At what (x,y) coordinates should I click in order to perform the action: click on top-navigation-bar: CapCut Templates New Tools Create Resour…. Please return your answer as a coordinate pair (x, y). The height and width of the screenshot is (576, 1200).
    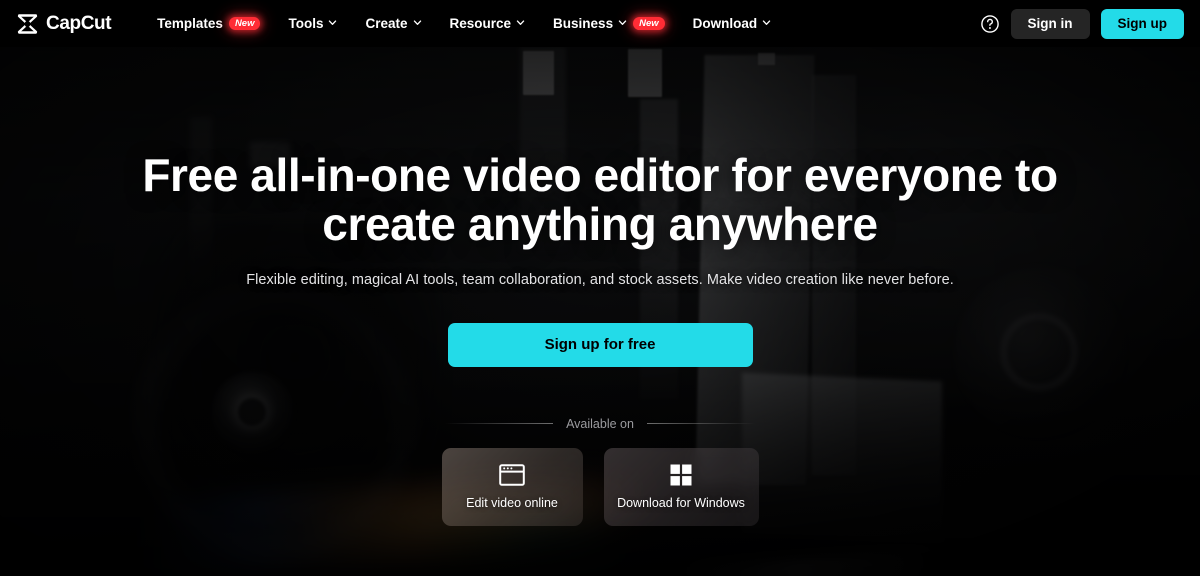
    Looking at the image, I should click on (600, 23).